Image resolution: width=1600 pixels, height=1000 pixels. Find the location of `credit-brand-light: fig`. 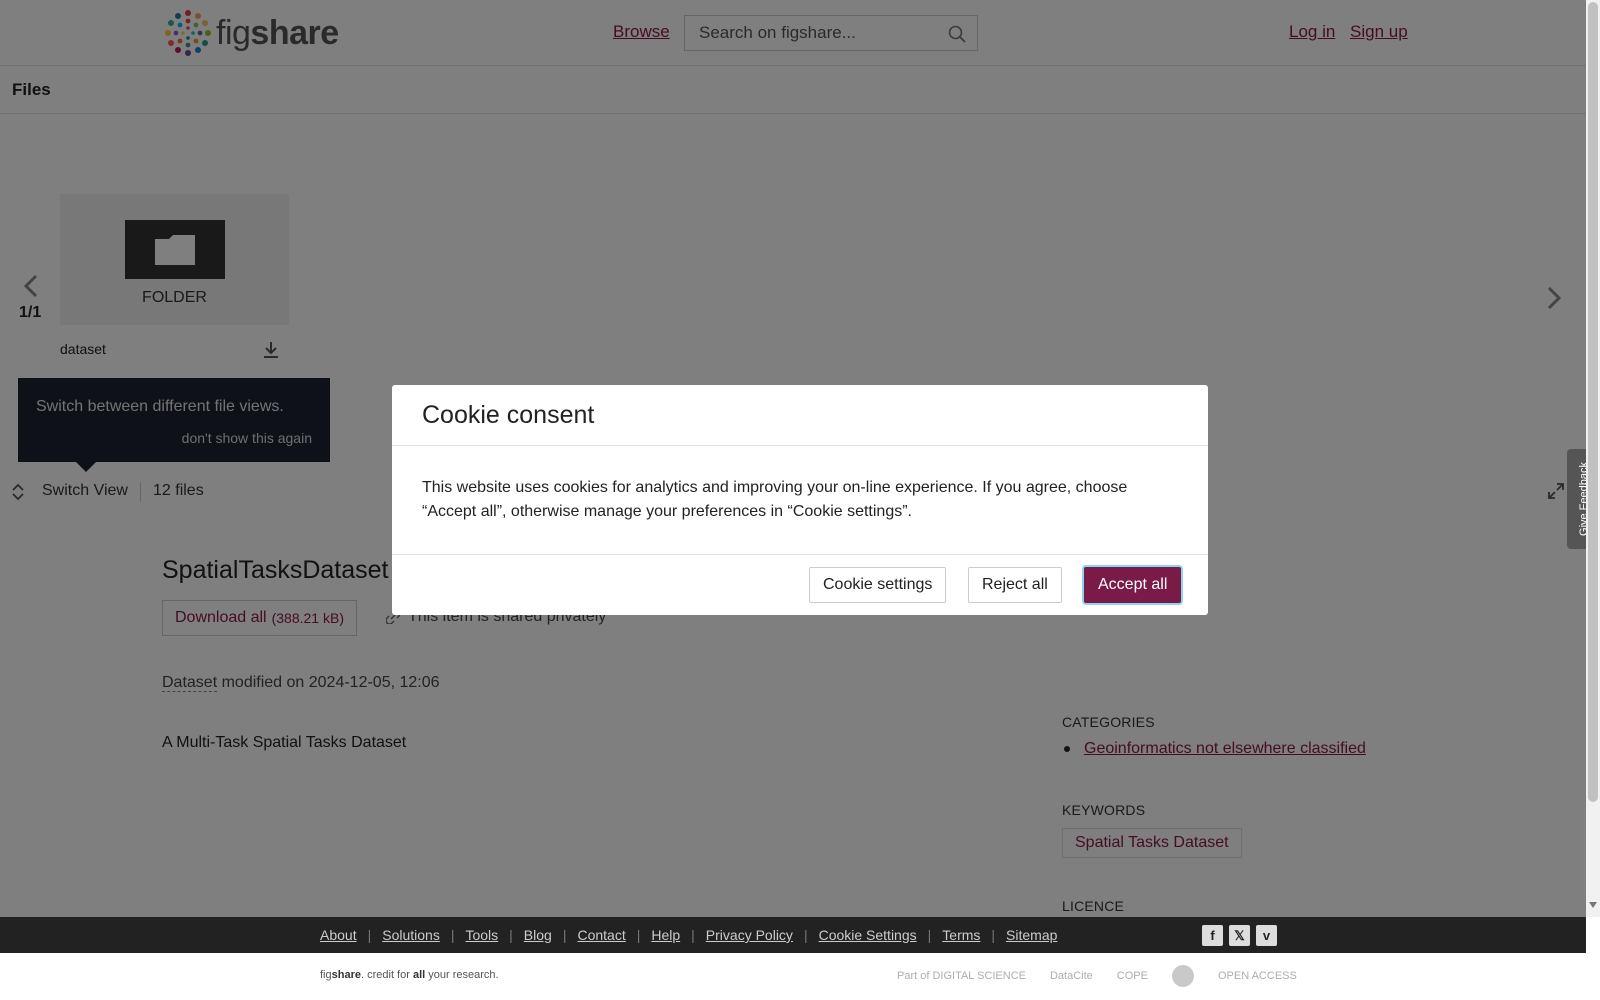

credit-brand-light: fig is located at coordinates (326, 975).